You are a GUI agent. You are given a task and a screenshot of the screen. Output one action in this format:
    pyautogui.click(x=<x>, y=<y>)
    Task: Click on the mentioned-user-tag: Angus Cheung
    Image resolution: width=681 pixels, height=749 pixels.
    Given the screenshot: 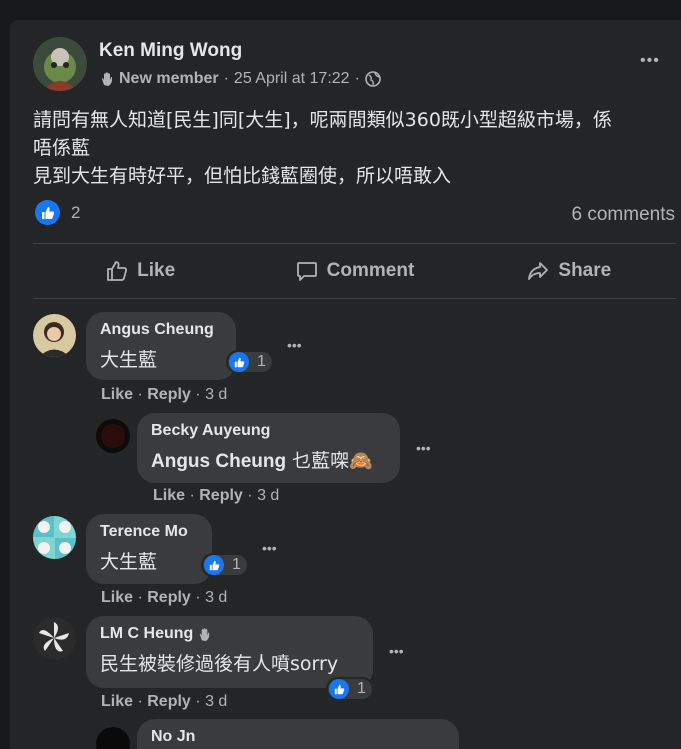 What is the action you would take?
    pyautogui.click(x=218, y=461)
    